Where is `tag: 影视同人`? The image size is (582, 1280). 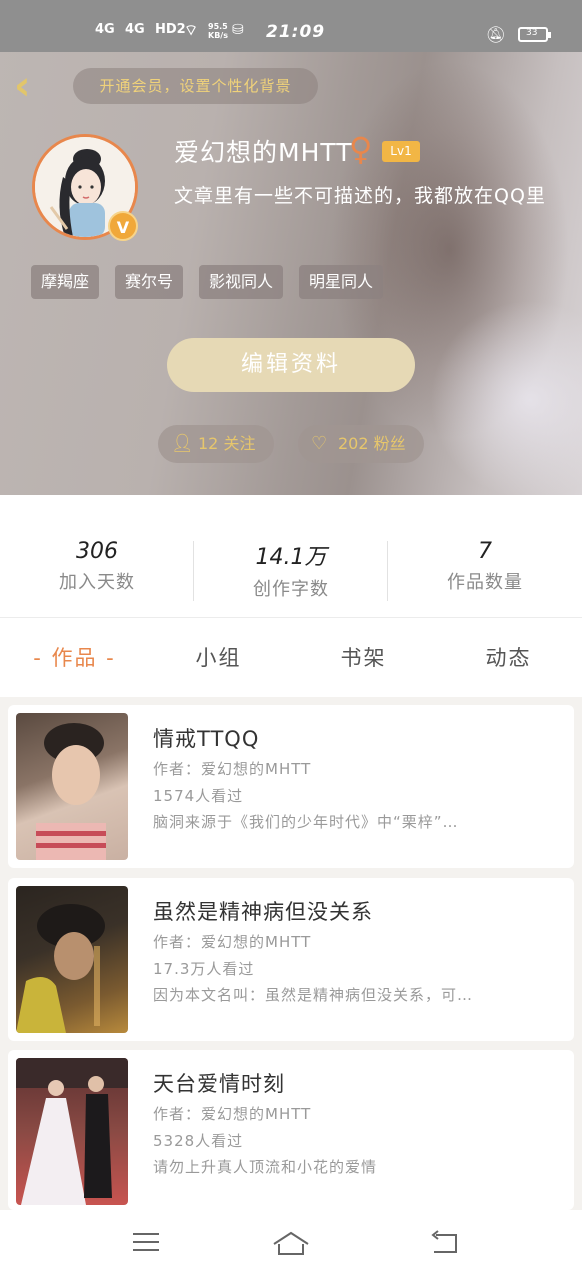
tag: 影视同人 is located at coordinates (241, 282).